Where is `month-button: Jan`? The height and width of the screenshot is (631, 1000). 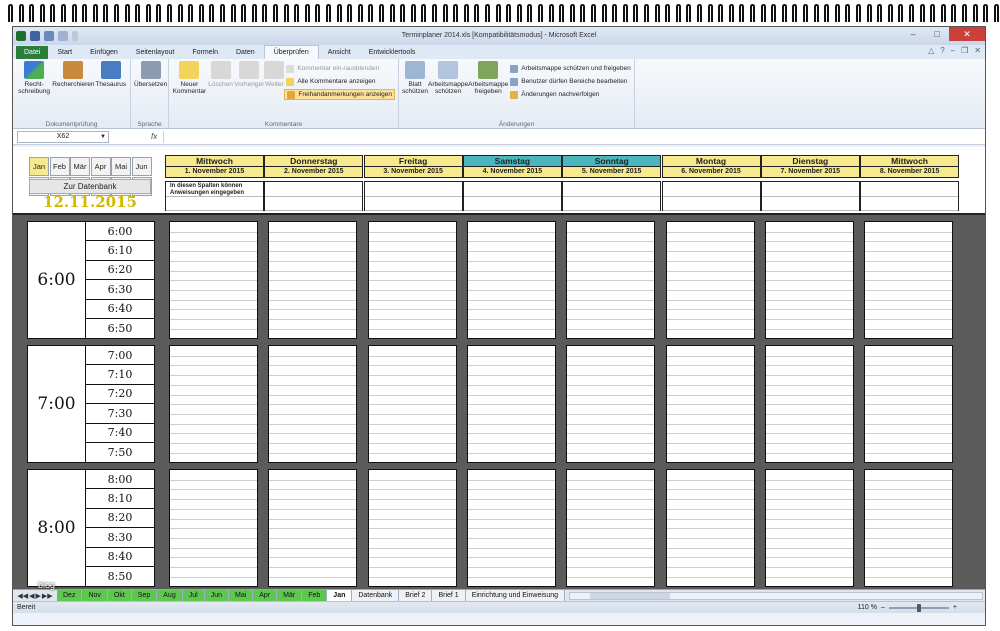 month-button: Jan is located at coordinates (39, 166).